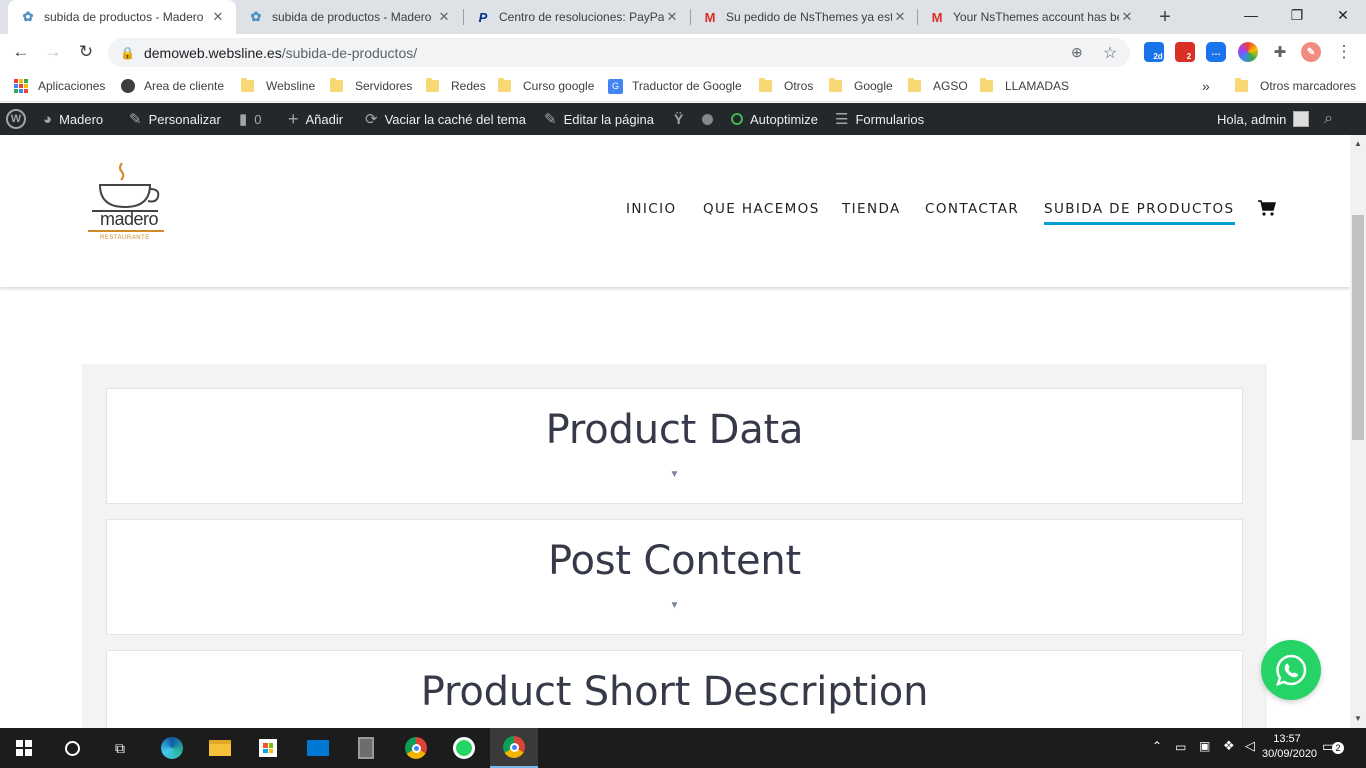  I want to click on wp-add-new-link: + Añadir, so click(315, 119).